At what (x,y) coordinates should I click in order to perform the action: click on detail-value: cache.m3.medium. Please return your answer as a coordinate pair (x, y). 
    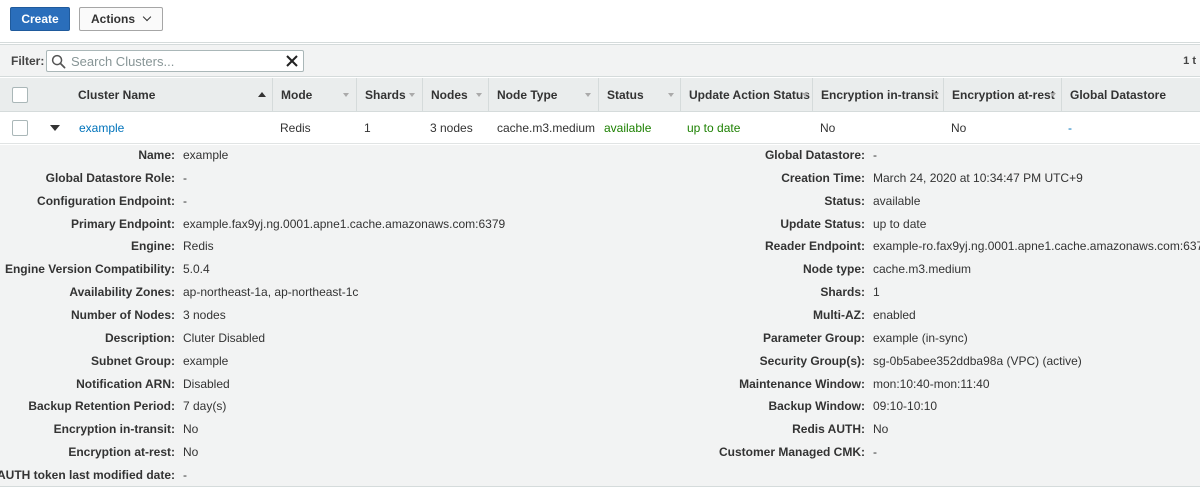
    Looking at the image, I should click on (922, 269).